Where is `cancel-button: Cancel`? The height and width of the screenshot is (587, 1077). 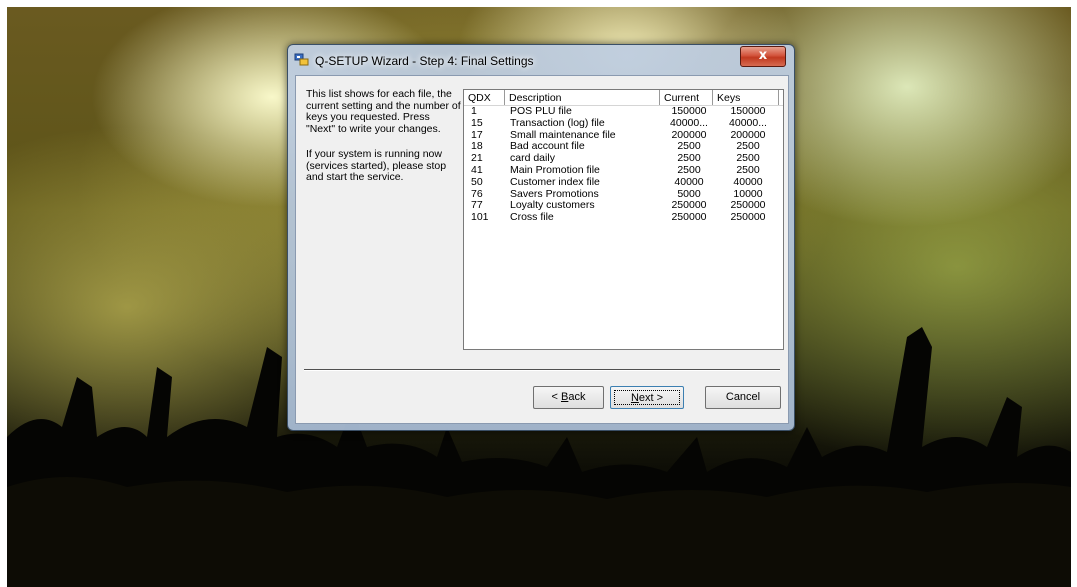 cancel-button: Cancel is located at coordinates (743, 397).